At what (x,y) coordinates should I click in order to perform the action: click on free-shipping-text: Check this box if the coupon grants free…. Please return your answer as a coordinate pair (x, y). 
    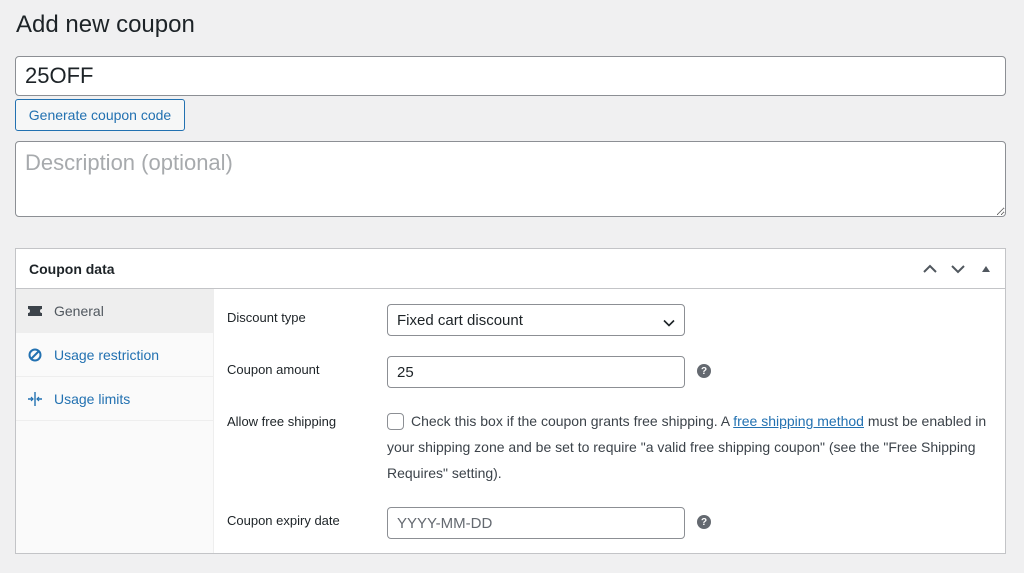
    Looking at the image, I should click on (572, 421).